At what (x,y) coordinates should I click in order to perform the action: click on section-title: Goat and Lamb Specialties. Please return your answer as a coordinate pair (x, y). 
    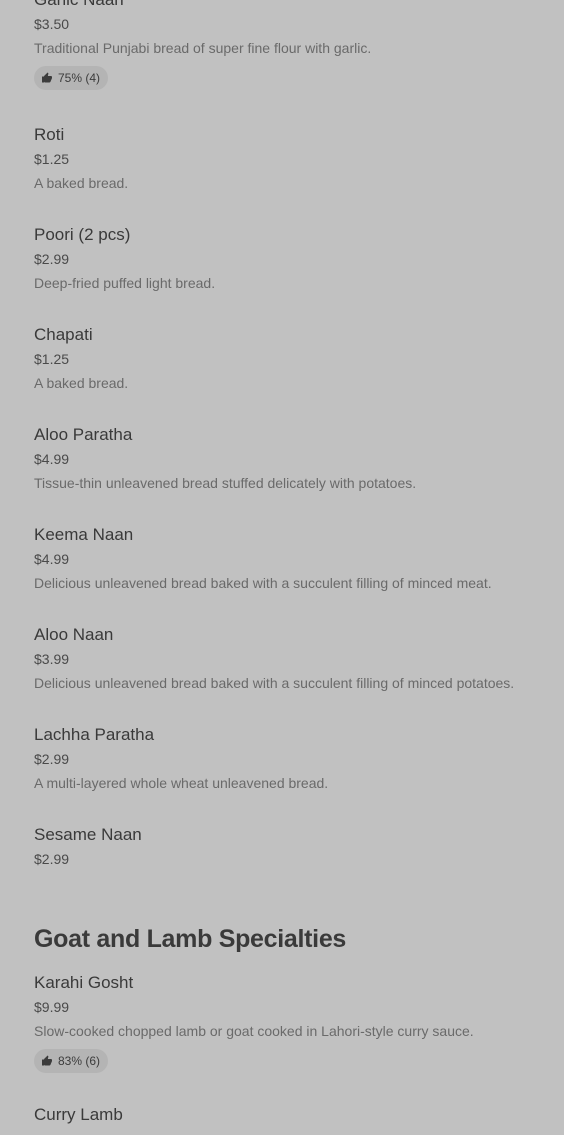
    Looking at the image, I should click on (190, 939).